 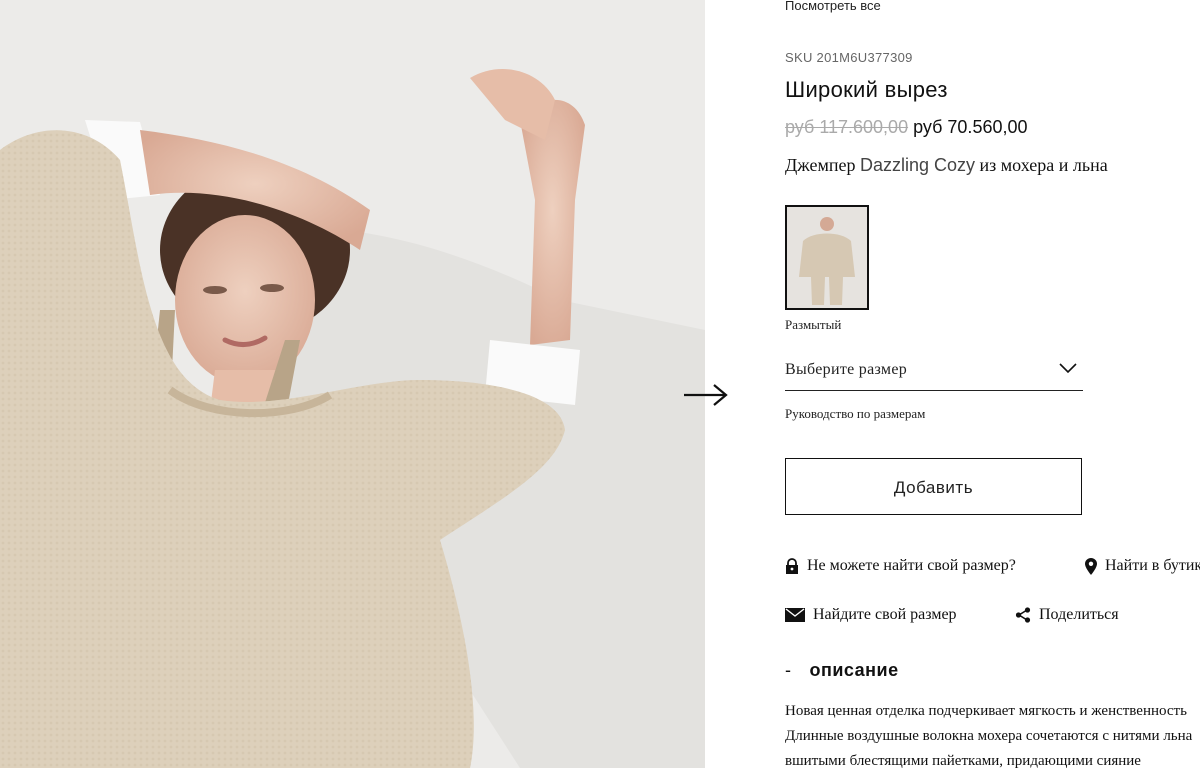 I want to click on color-swatch-thumbnail, so click(x=827, y=257).